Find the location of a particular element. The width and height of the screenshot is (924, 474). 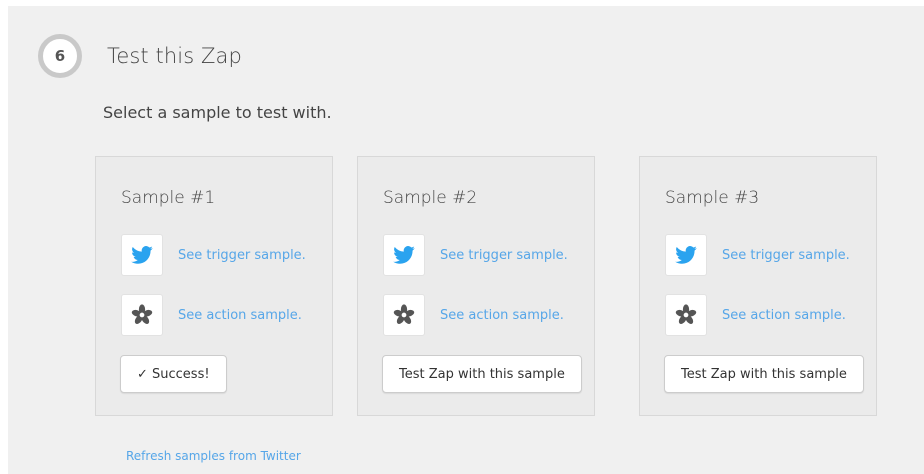

sample-title: Sample #2 is located at coordinates (430, 198).